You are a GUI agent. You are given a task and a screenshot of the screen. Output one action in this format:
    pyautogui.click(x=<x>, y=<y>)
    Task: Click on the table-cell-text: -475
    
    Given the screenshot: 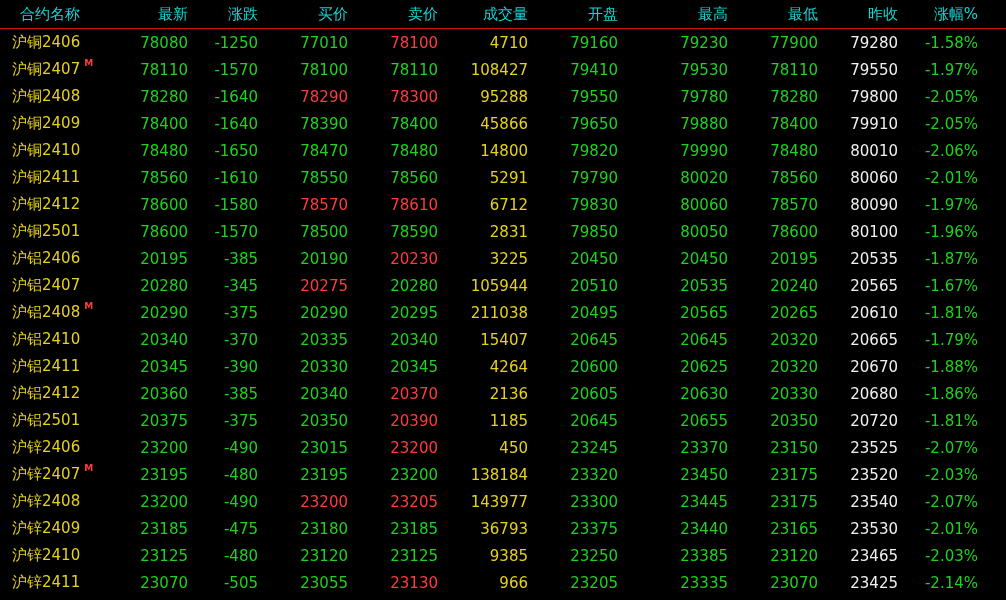 What is the action you would take?
    pyautogui.click(x=240, y=528)
    